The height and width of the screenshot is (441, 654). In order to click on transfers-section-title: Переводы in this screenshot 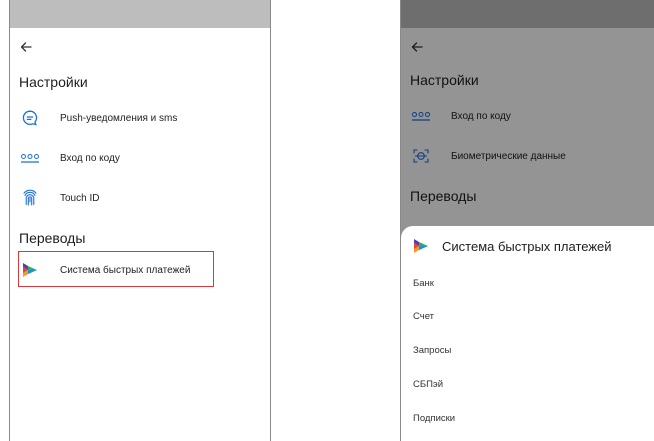, I will do `click(52, 238)`.